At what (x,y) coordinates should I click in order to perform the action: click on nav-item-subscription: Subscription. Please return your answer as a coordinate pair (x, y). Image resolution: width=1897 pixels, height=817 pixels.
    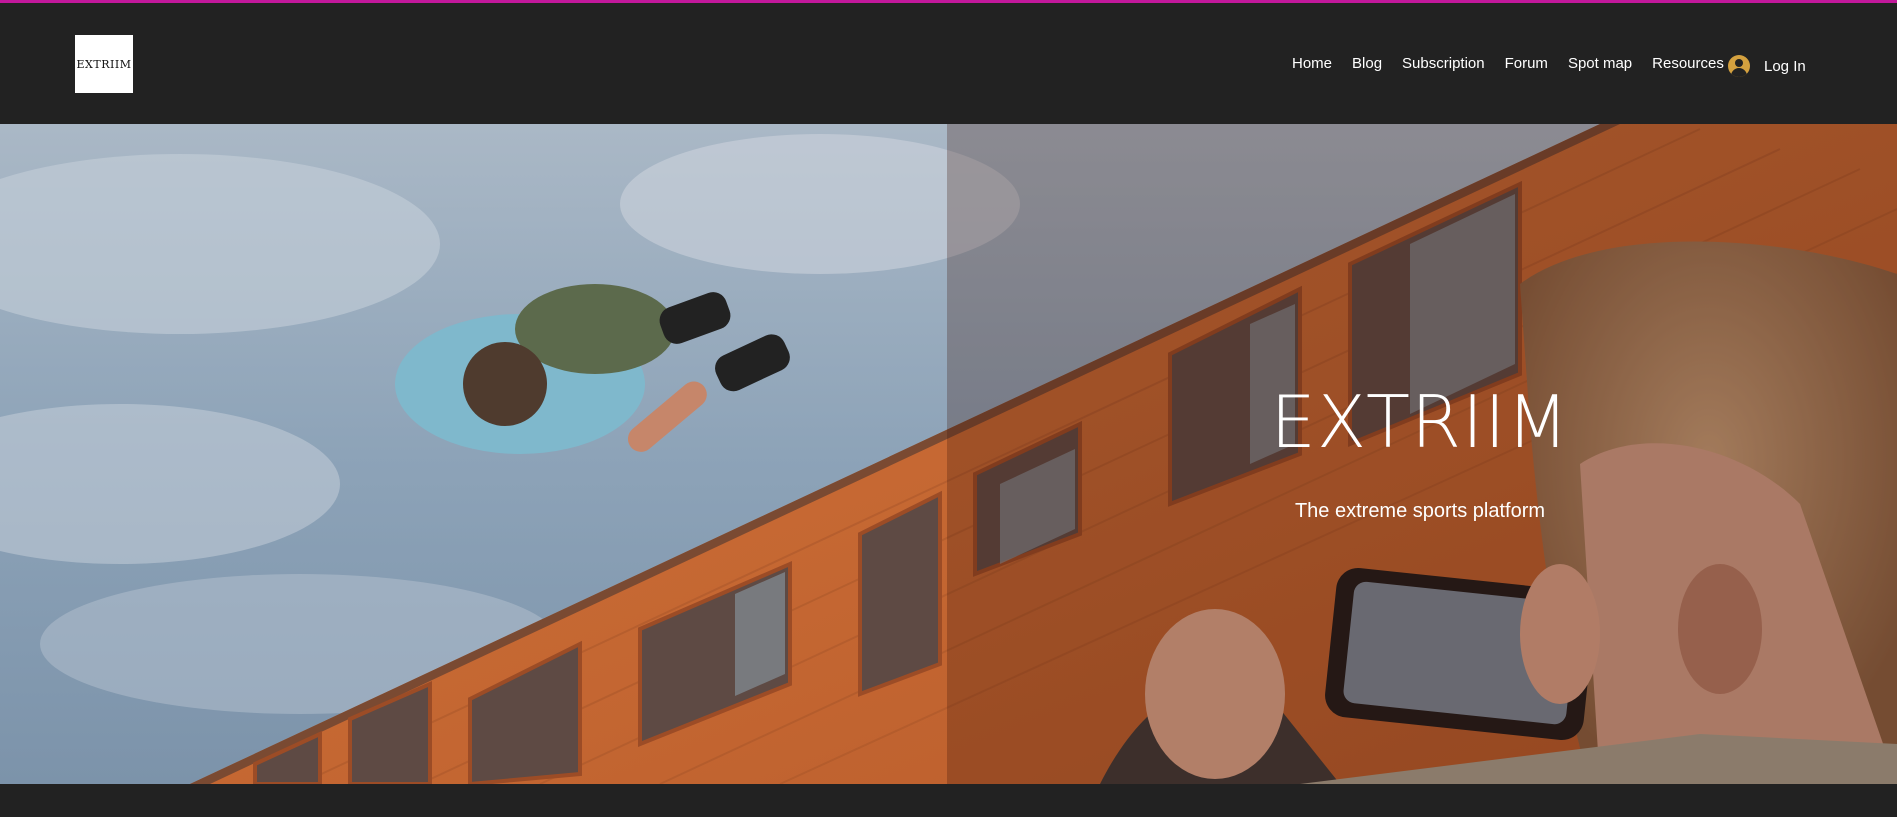
    Looking at the image, I should click on (1443, 63).